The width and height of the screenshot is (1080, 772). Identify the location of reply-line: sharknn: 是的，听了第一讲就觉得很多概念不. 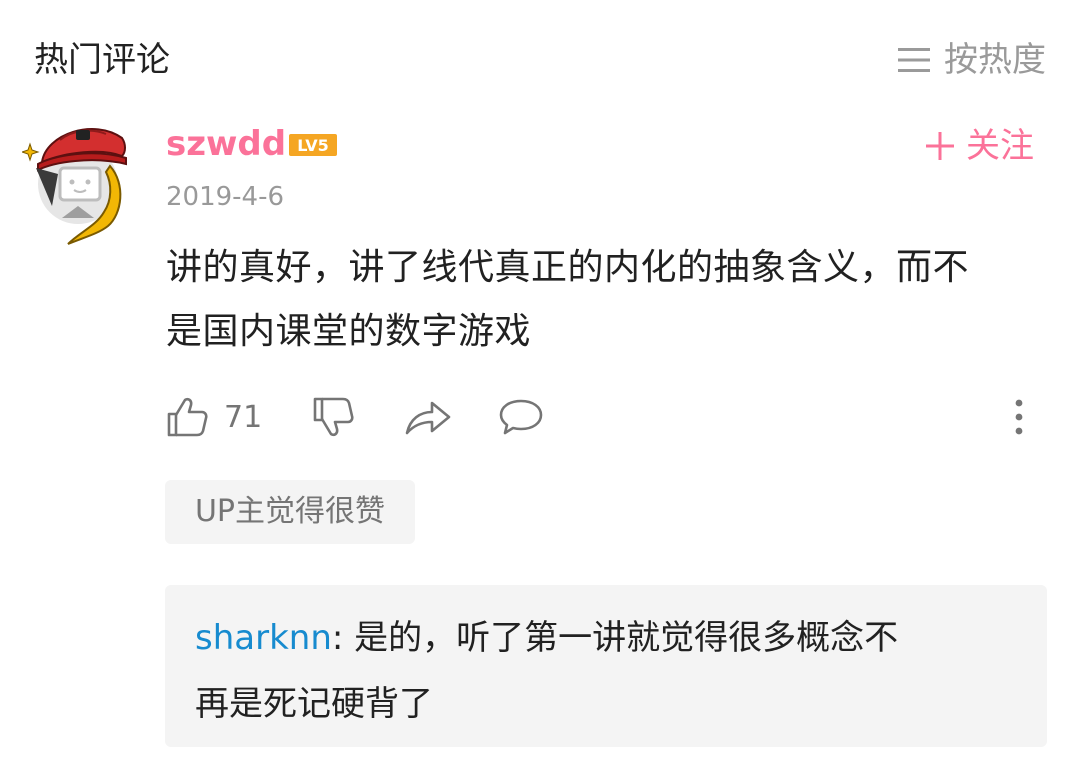
(546, 638).